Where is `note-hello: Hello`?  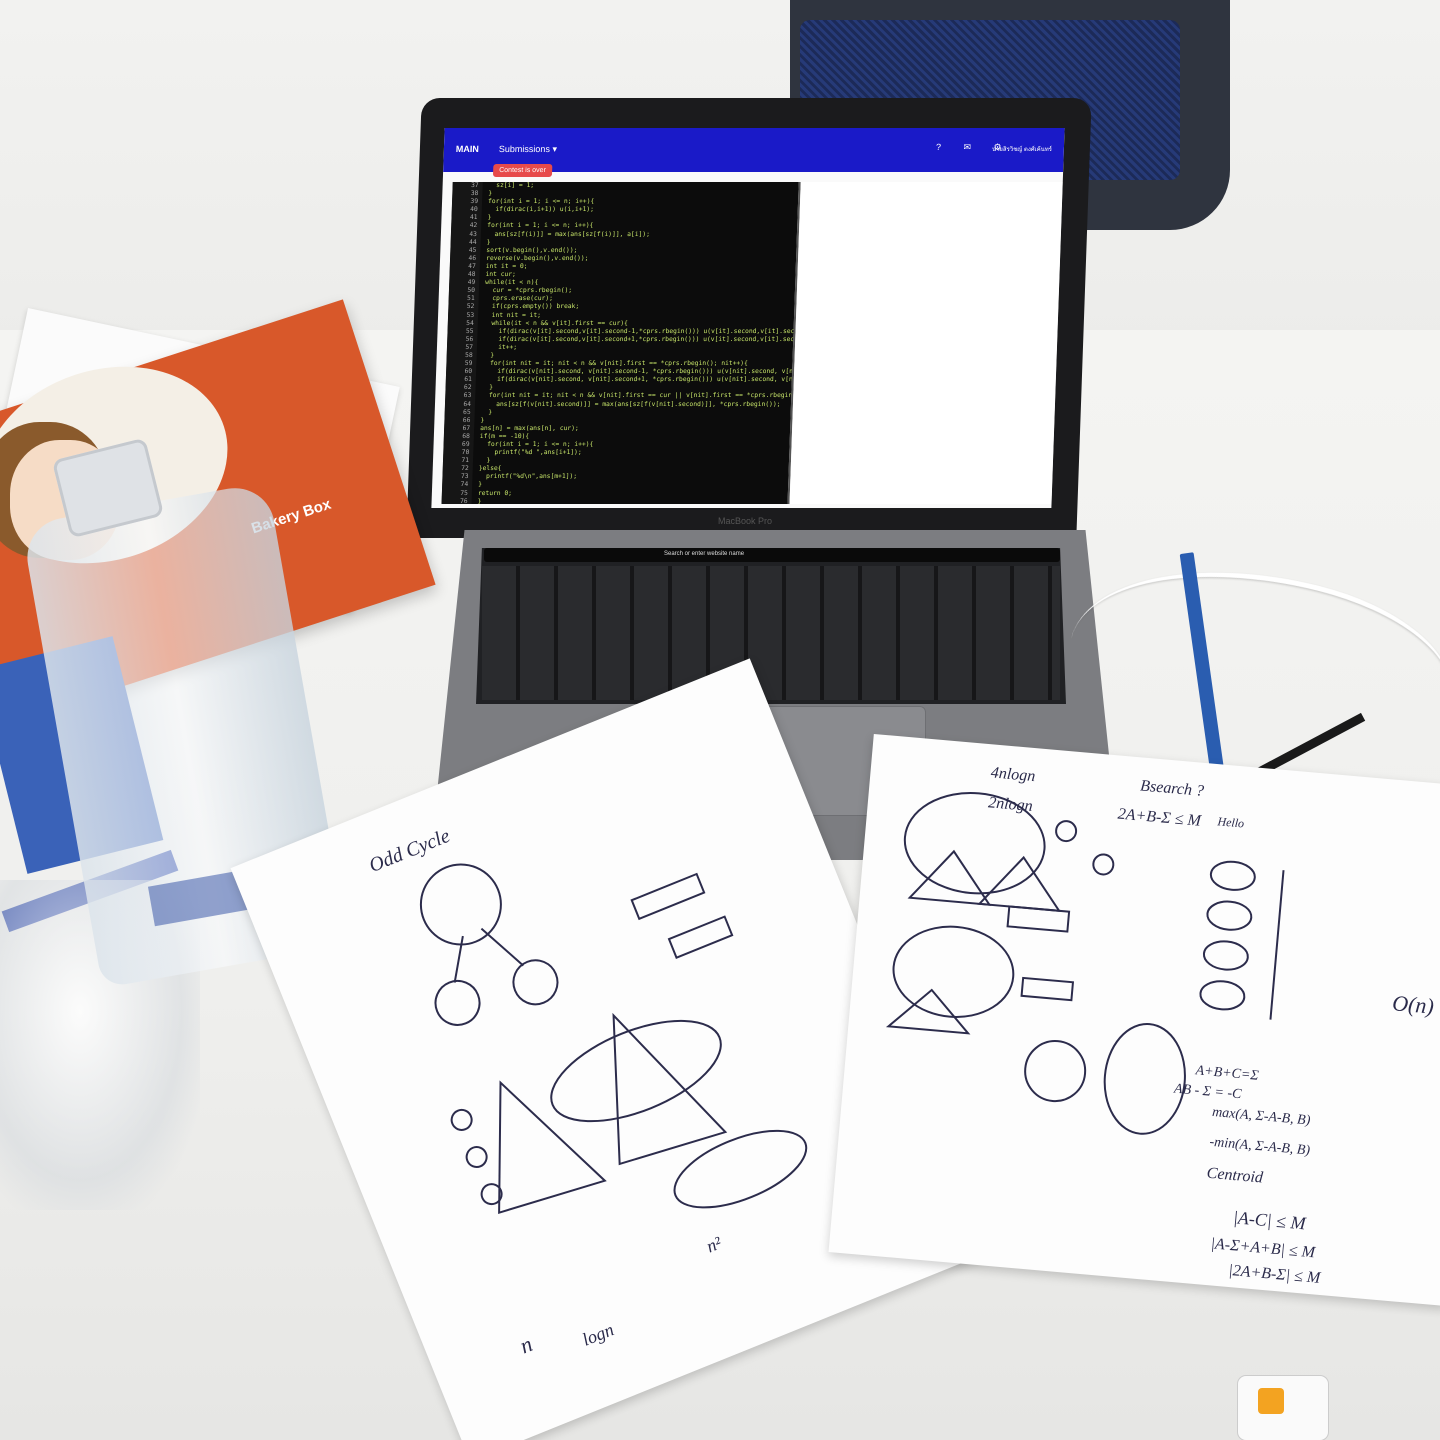 note-hello: Hello is located at coordinates (1230, 822).